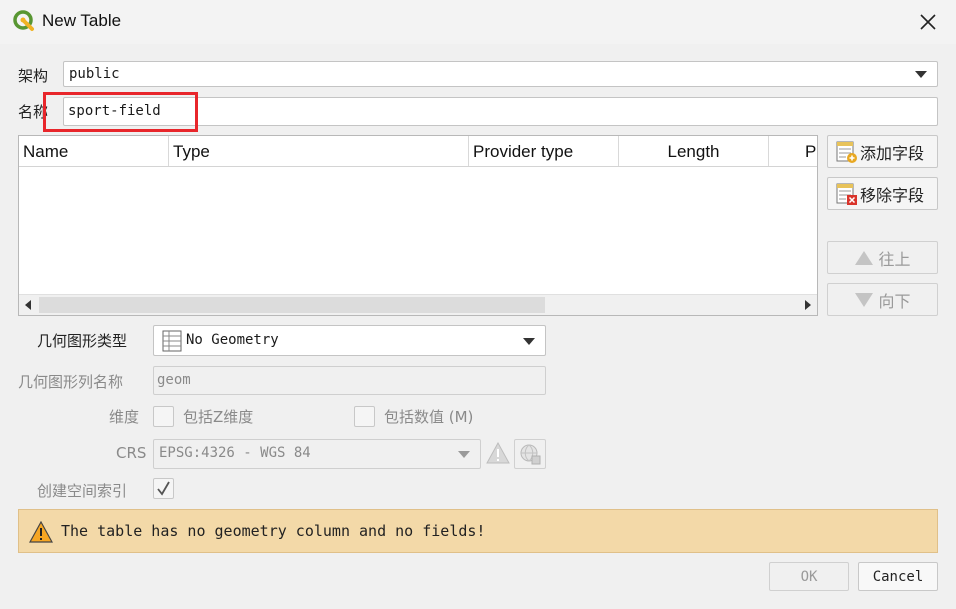  What do you see at coordinates (120, 112) in the screenshot?
I see `annotation-highlight-box` at bounding box center [120, 112].